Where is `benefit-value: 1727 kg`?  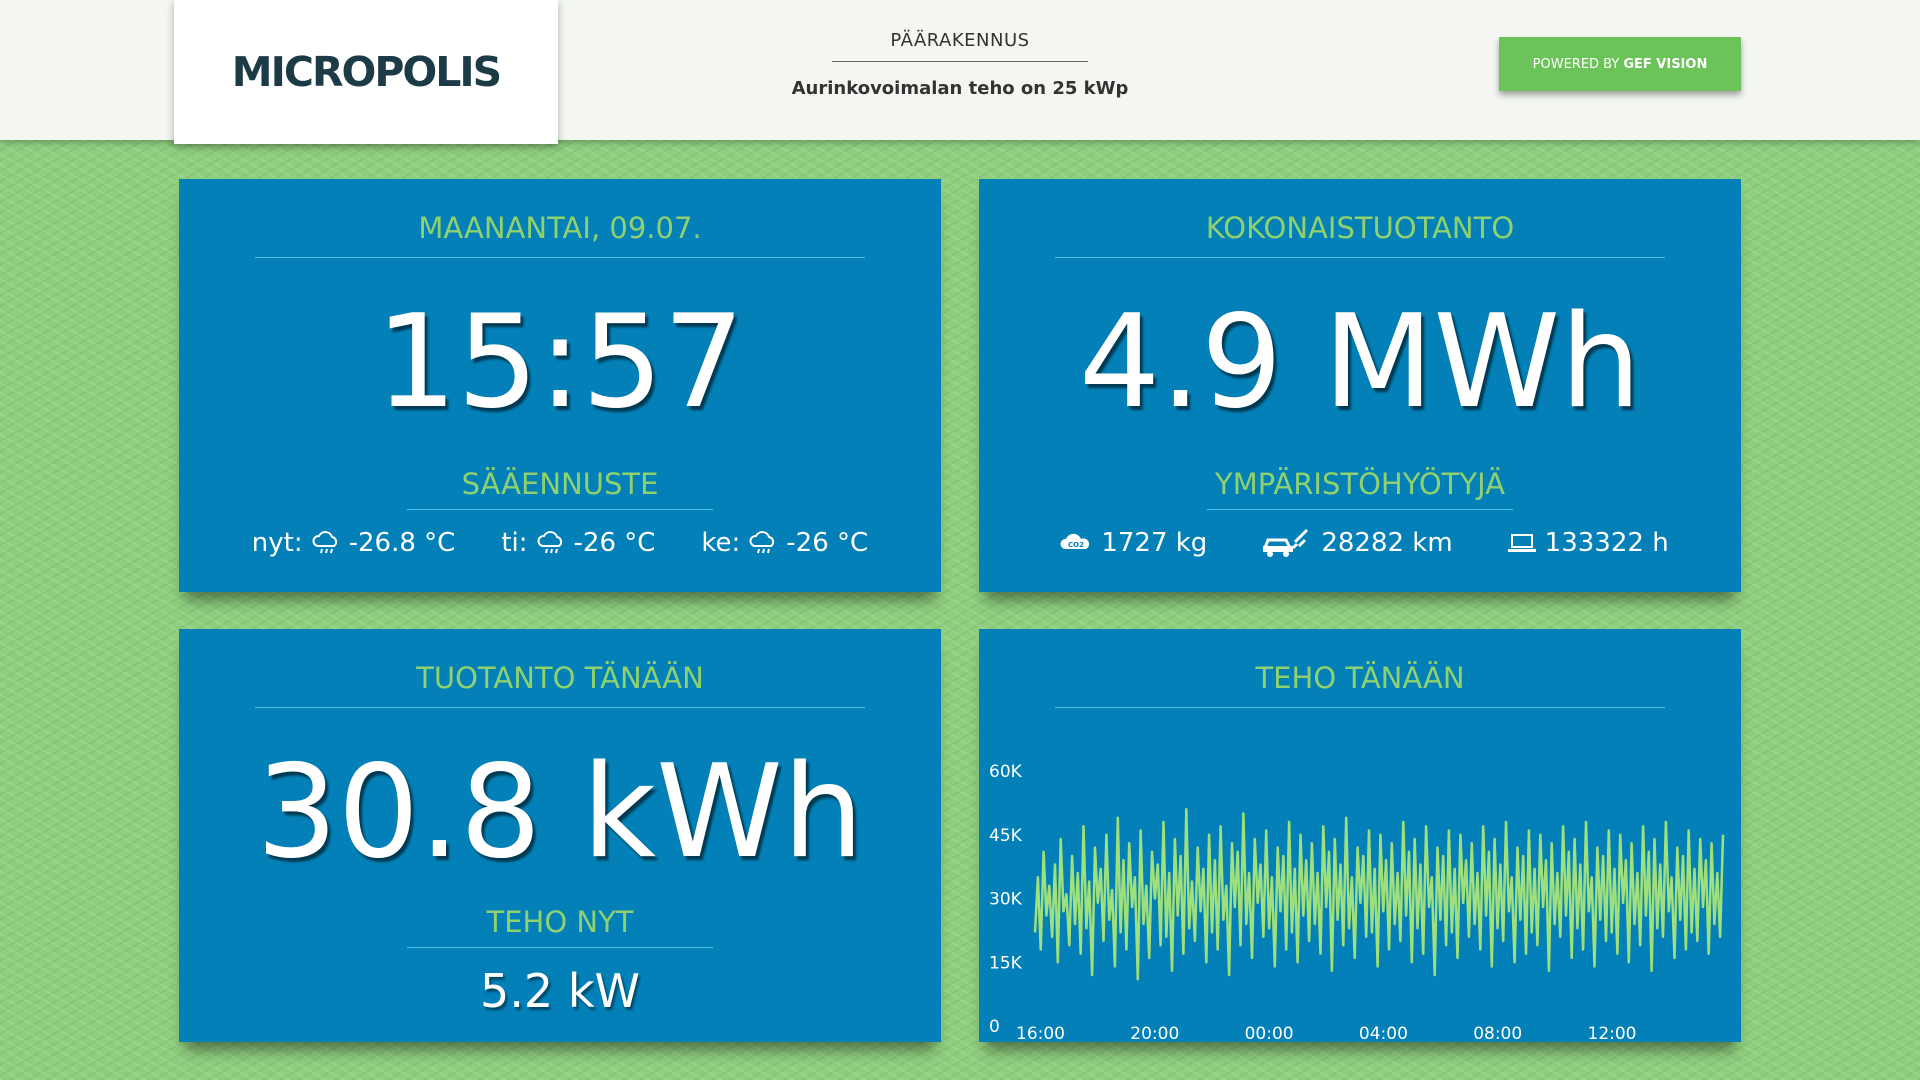
benefit-value: 1727 kg is located at coordinates (1154, 543).